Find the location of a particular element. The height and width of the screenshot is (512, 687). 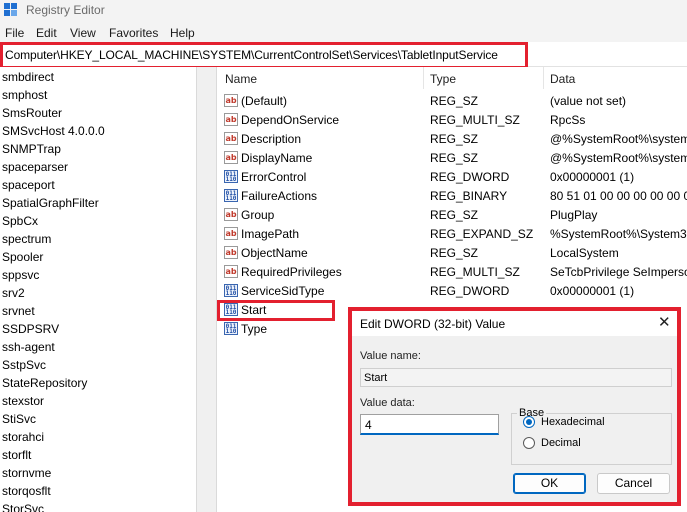

tree-item: stexstor is located at coordinates (23, 401).